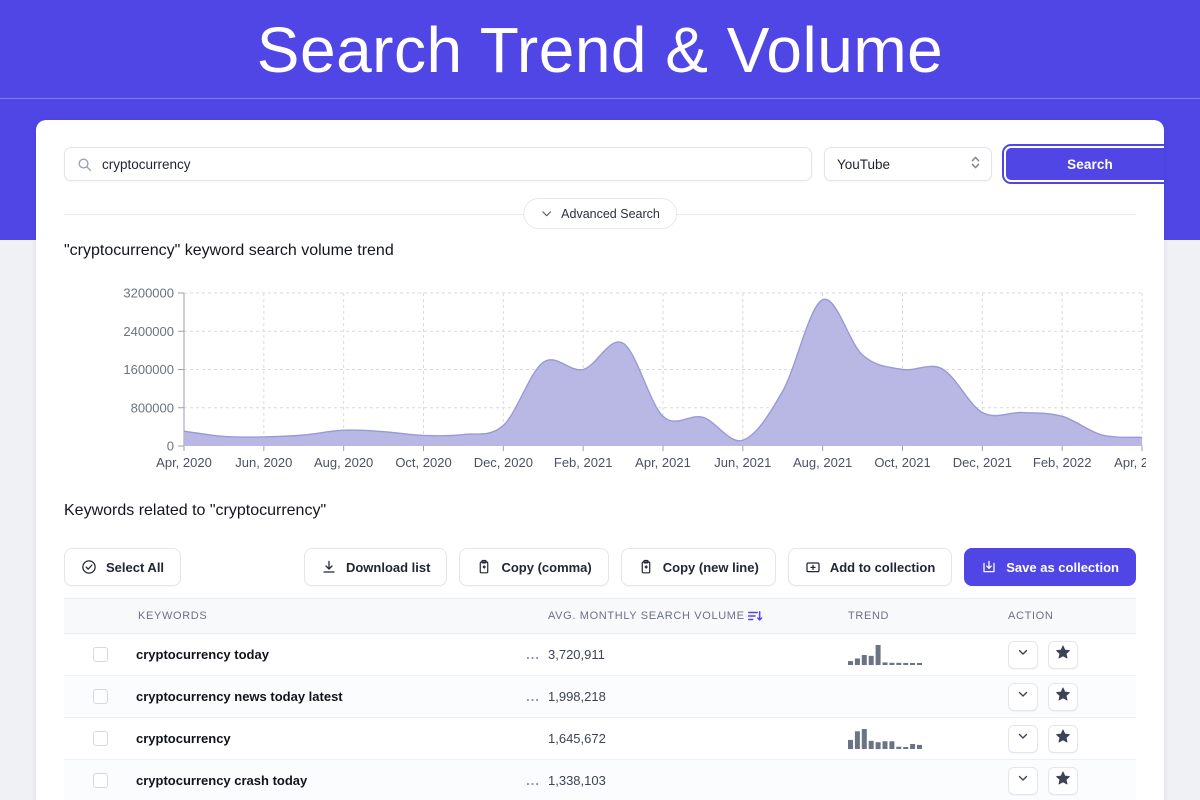 Image resolution: width=1200 pixels, height=800 pixels. What do you see at coordinates (755, 616) in the screenshot?
I see `sort-descending-icon` at bounding box center [755, 616].